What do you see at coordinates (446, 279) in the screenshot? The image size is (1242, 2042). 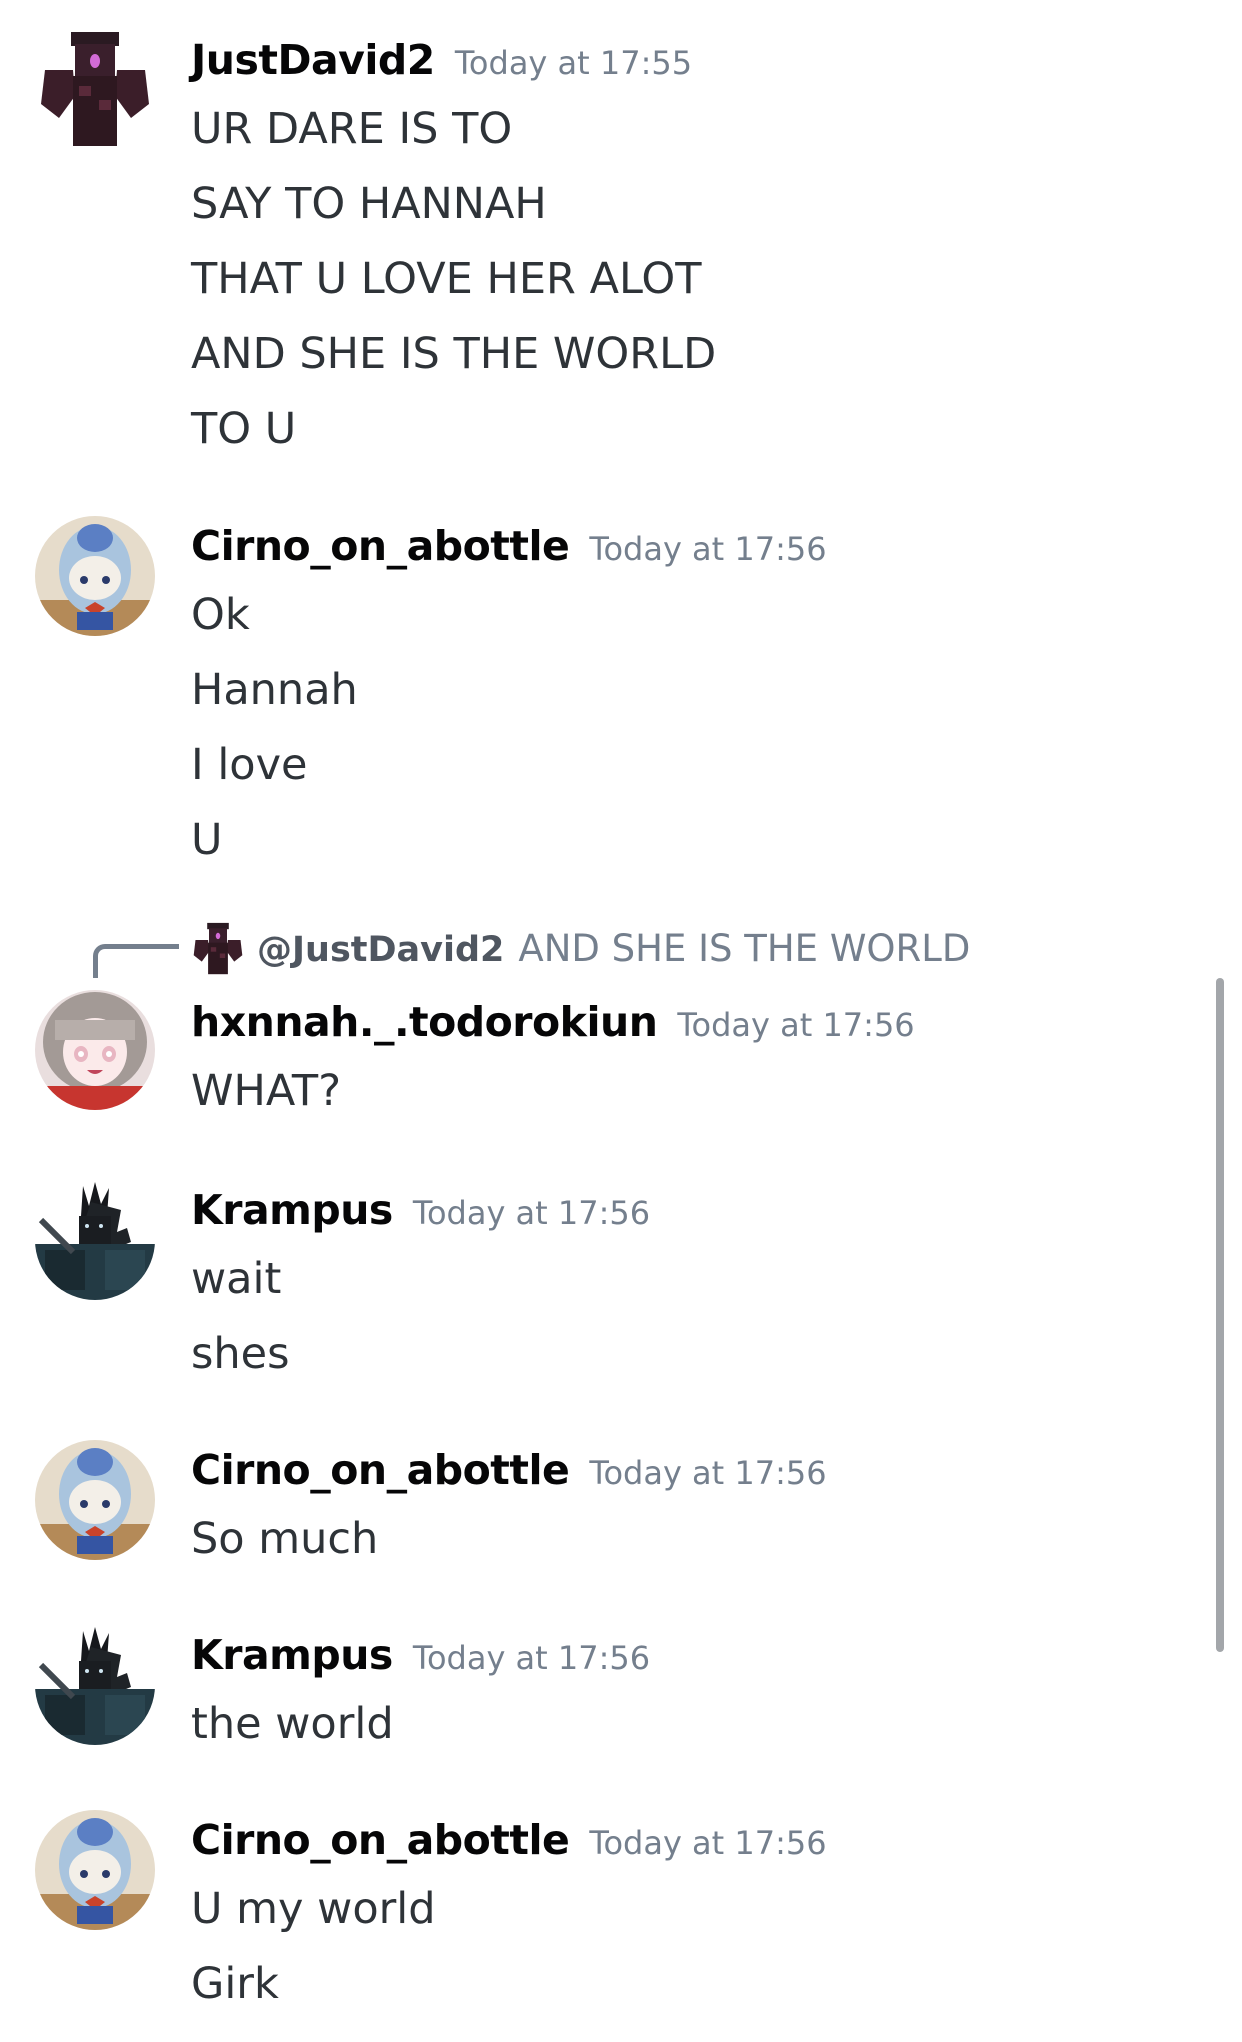 I see `message-line: THAT U LOVE HER ALOT` at bounding box center [446, 279].